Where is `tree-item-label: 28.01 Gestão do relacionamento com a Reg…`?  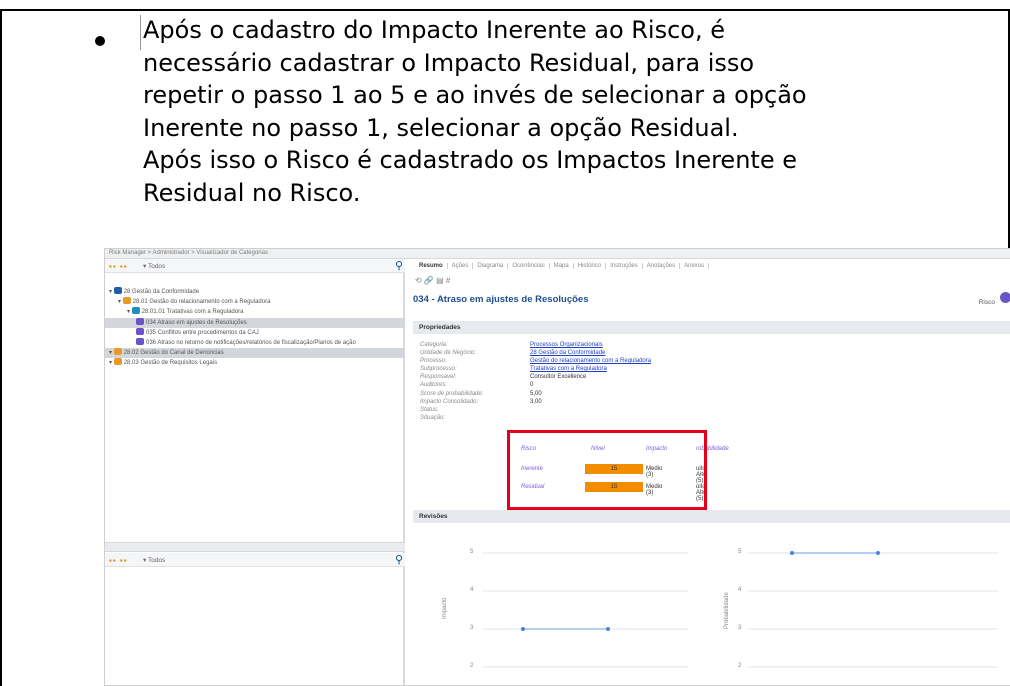
tree-item-label: 28.01 Gestão do relacionamento com a Reg… is located at coordinates (201, 302).